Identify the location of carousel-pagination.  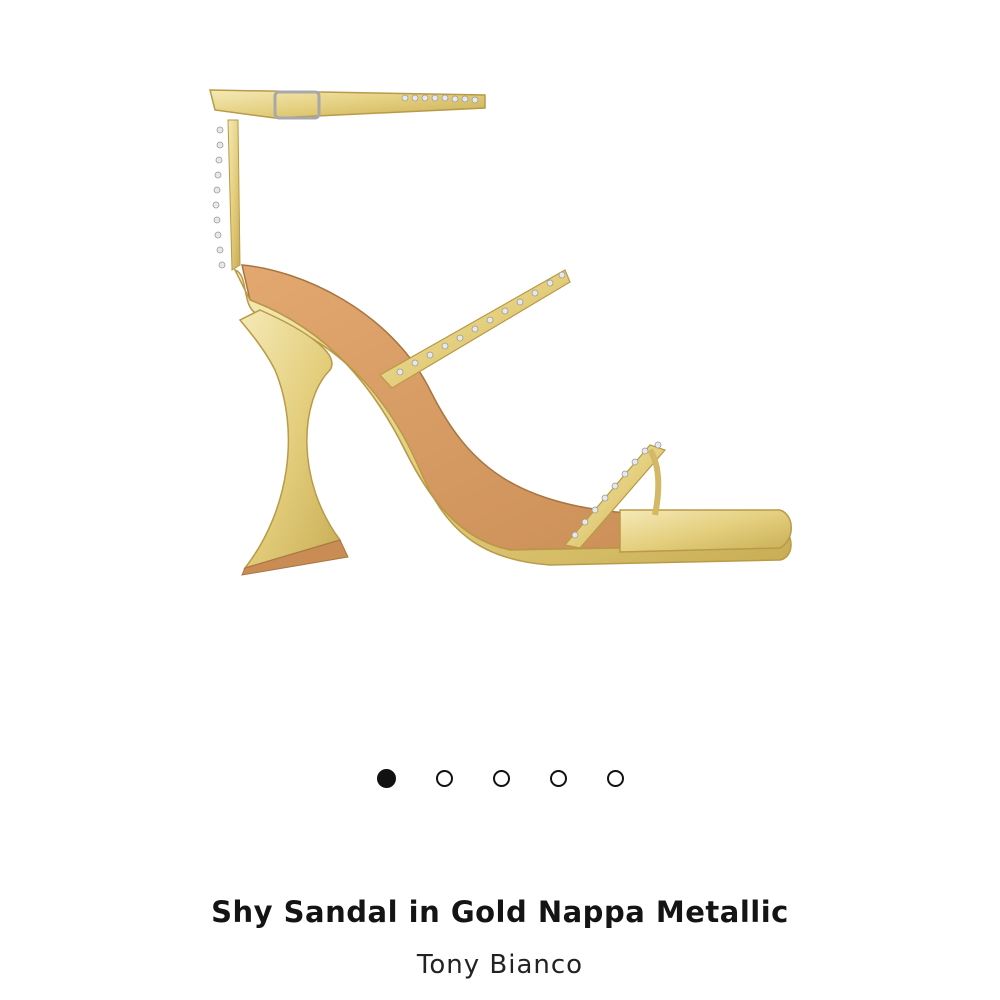
(500, 778).